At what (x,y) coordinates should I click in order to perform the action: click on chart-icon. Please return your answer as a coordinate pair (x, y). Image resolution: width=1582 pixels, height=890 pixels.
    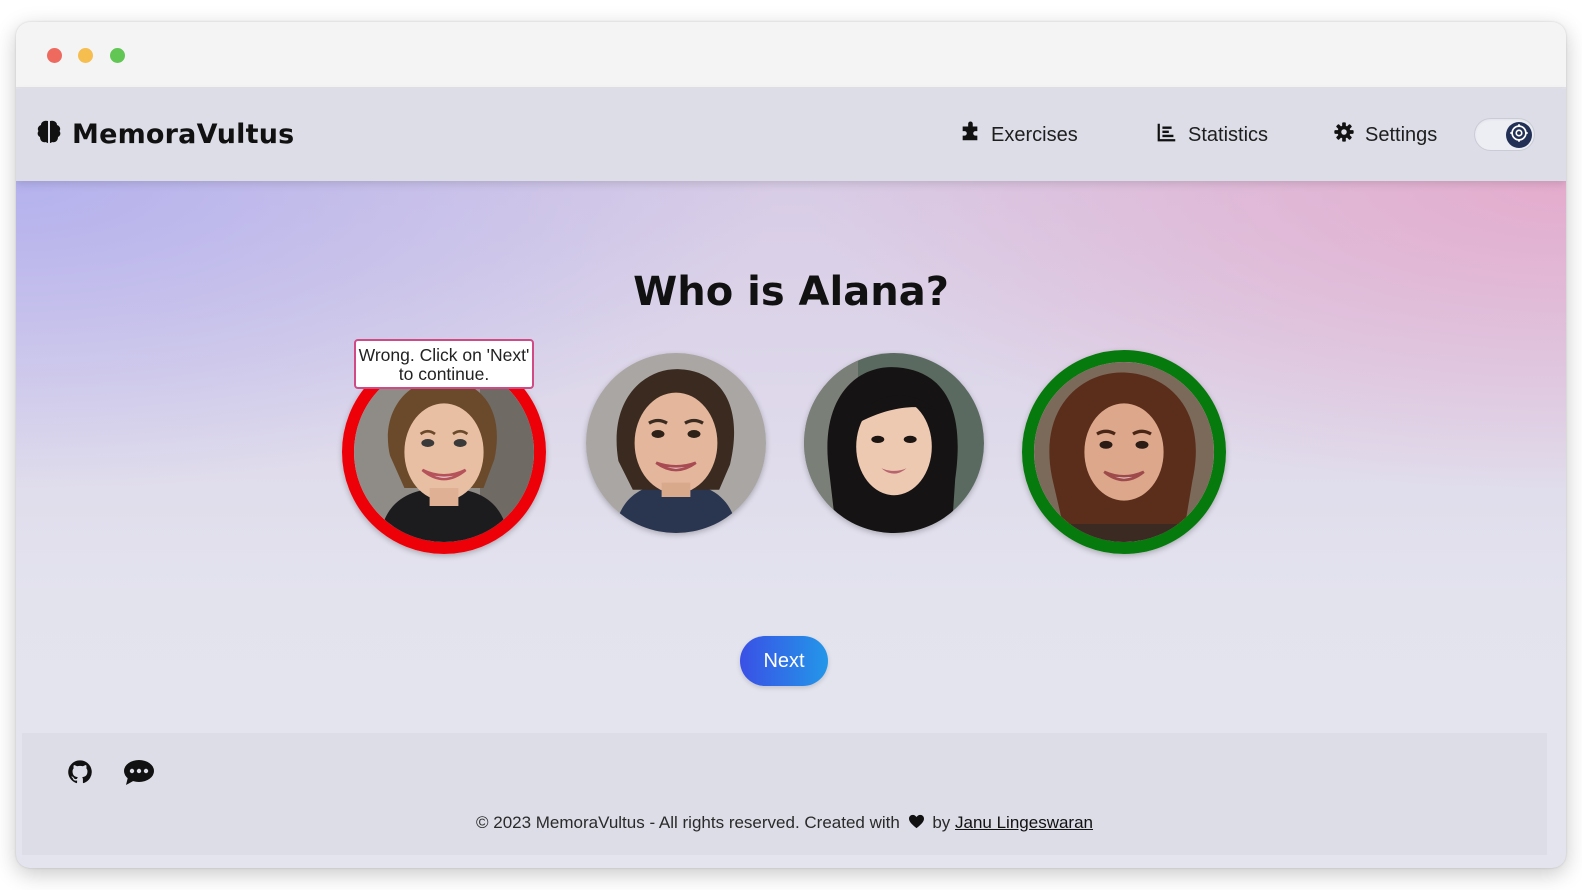
    Looking at the image, I should click on (1167, 135).